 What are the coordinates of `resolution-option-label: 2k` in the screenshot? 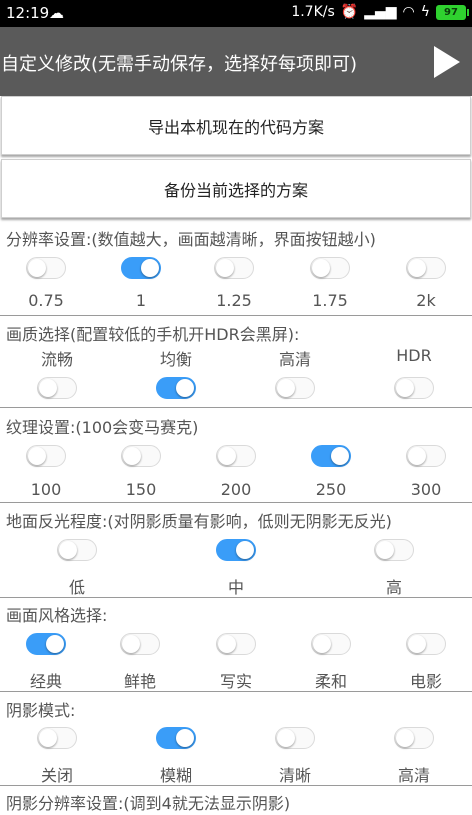 It's located at (426, 300).